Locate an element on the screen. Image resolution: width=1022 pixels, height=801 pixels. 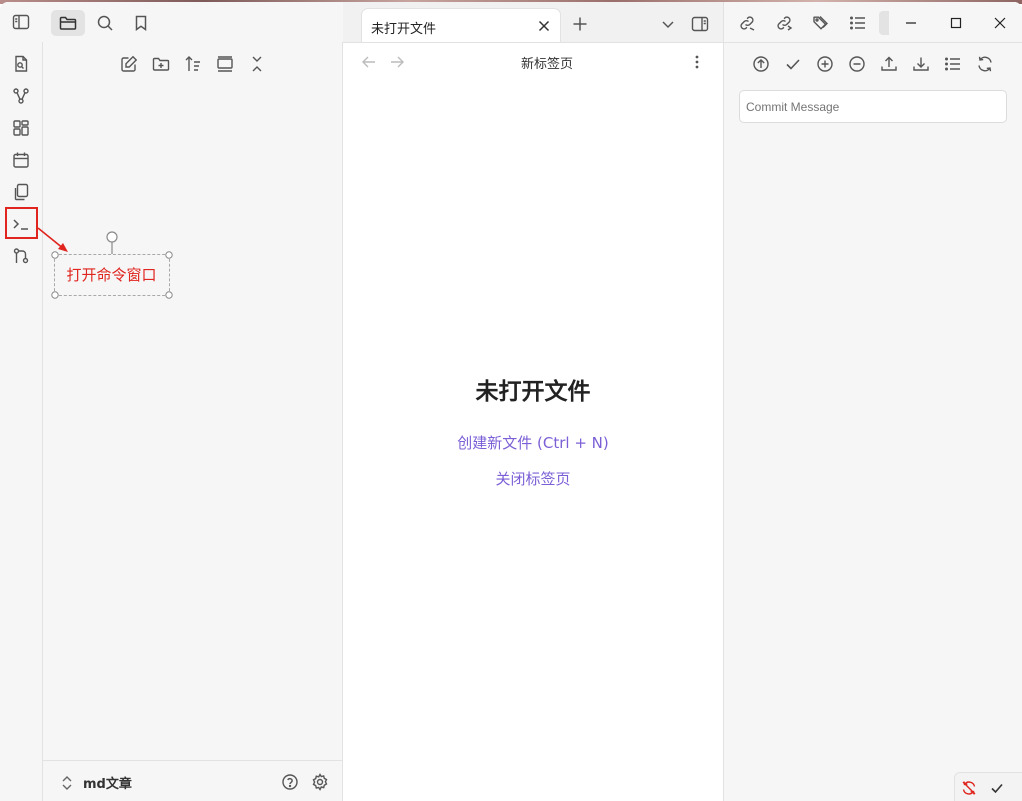
annotation-handles is located at coordinates (112, 265).